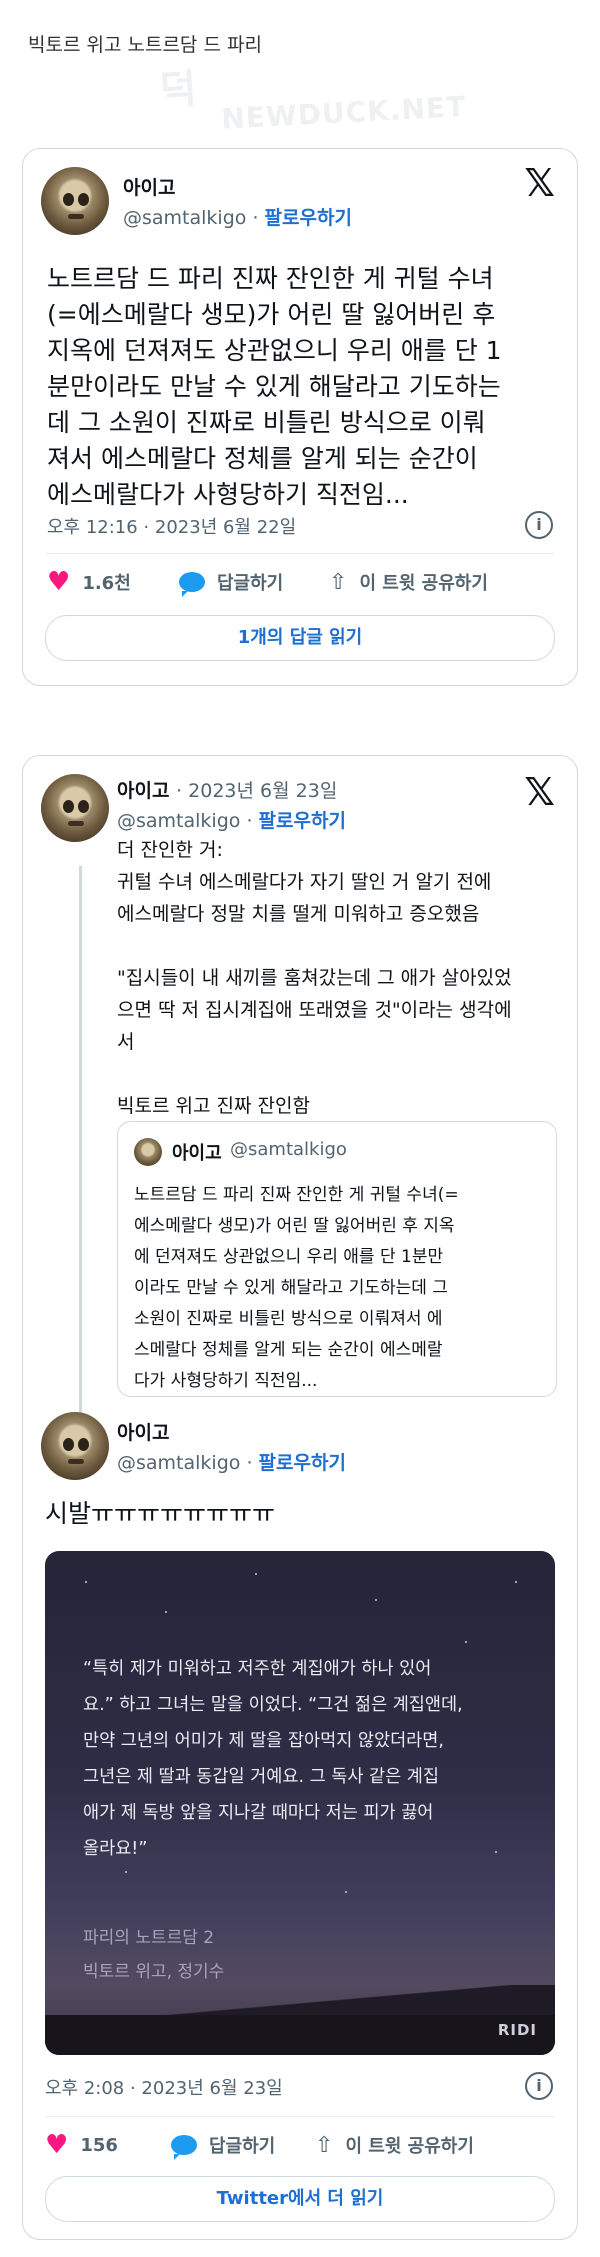 This screenshot has height=2257, width=600. I want to click on quoted-author-handle: @samtalkigo, so click(288, 1149).